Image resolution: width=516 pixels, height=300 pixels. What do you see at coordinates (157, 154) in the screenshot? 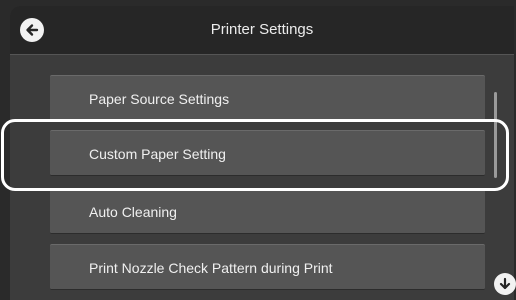
I see `menu-item-label: Custom Paper Setting` at bounding box center [157, 154].